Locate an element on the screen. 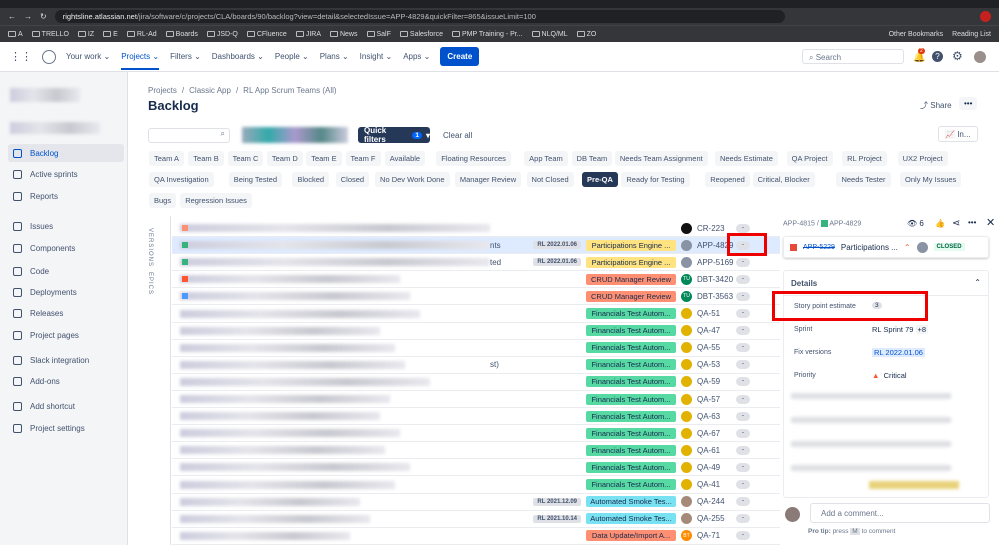 The image size is (999, 545). quick-filter-chip: QA Investigation is located at coordinates (181, 179).